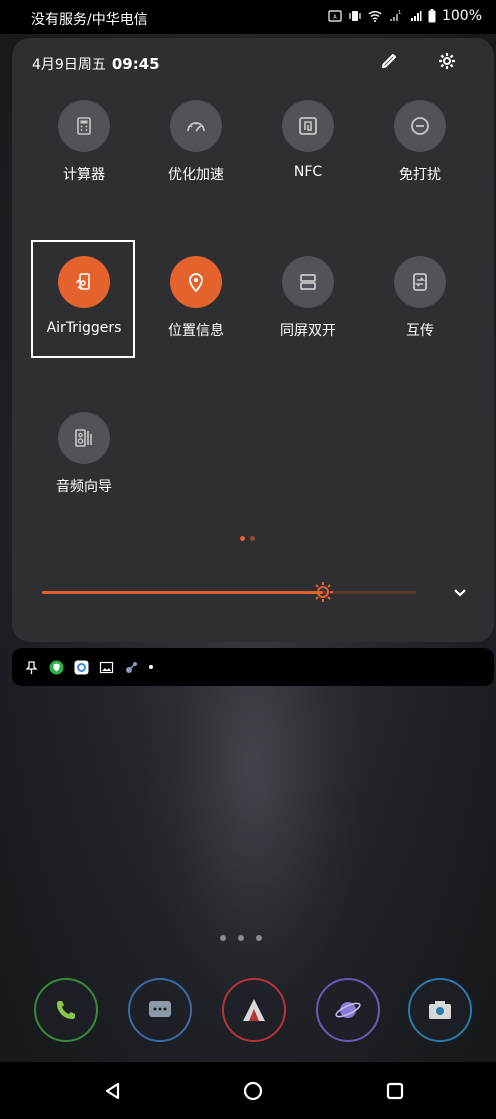  I want to click on tile-calculator: 计算器, so click(84, 142).